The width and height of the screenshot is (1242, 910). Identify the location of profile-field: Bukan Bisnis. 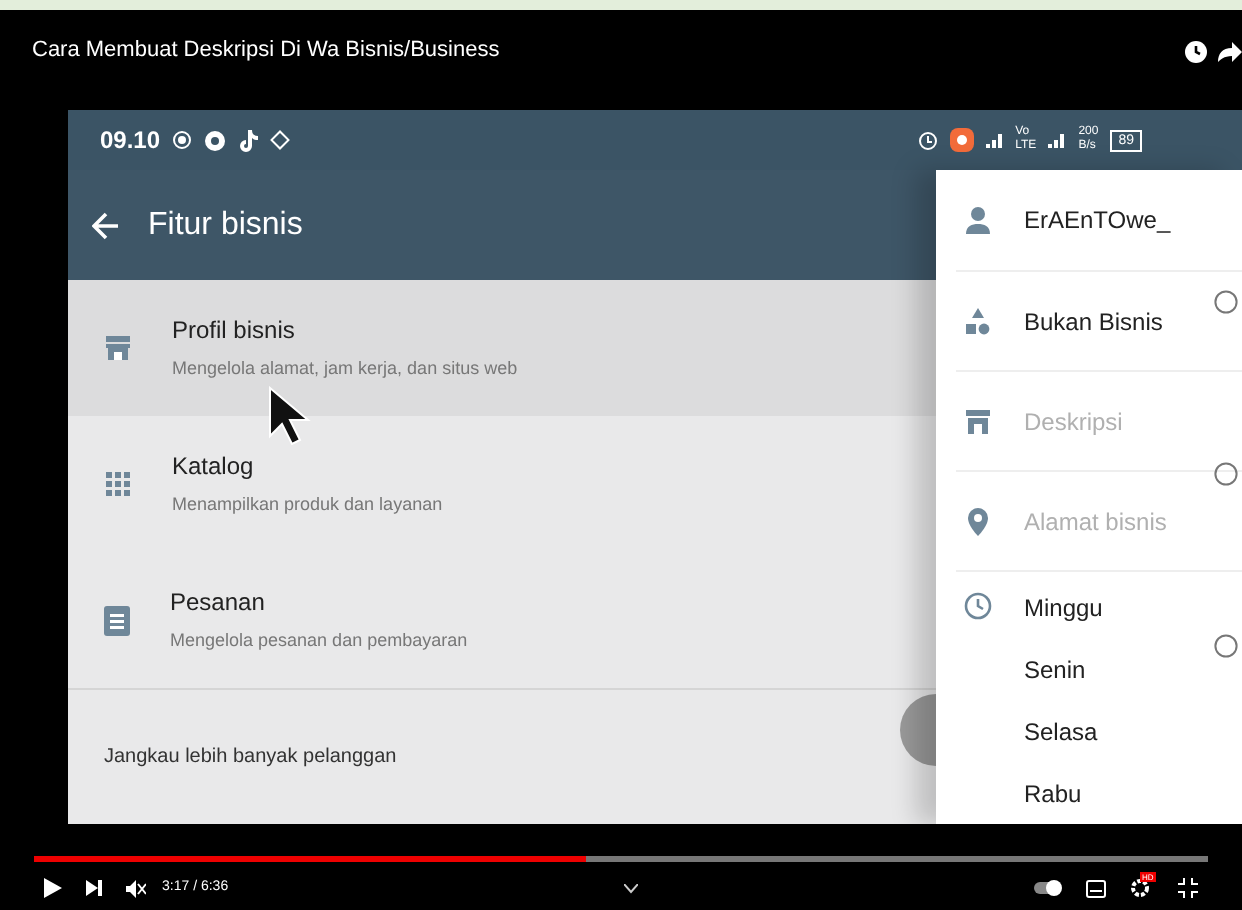
(1093, 321).